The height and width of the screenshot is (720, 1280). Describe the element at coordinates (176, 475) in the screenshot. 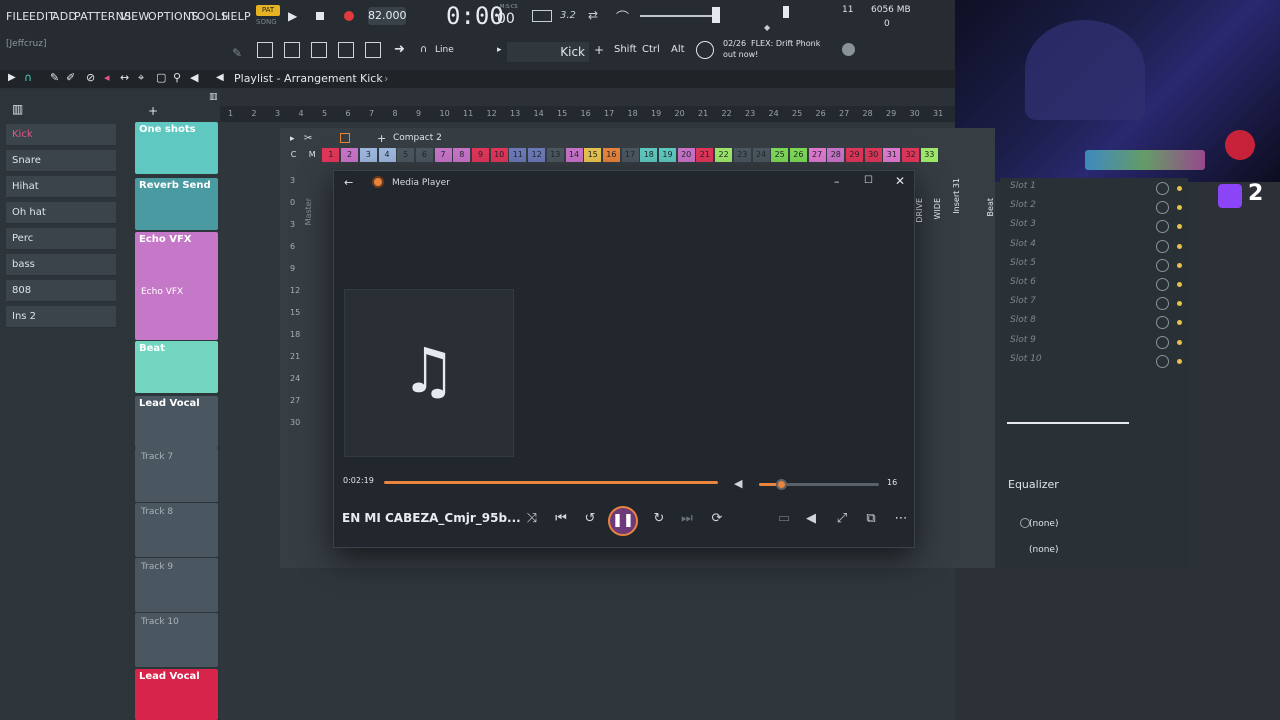

I see `track-header: Track 7` at that location.